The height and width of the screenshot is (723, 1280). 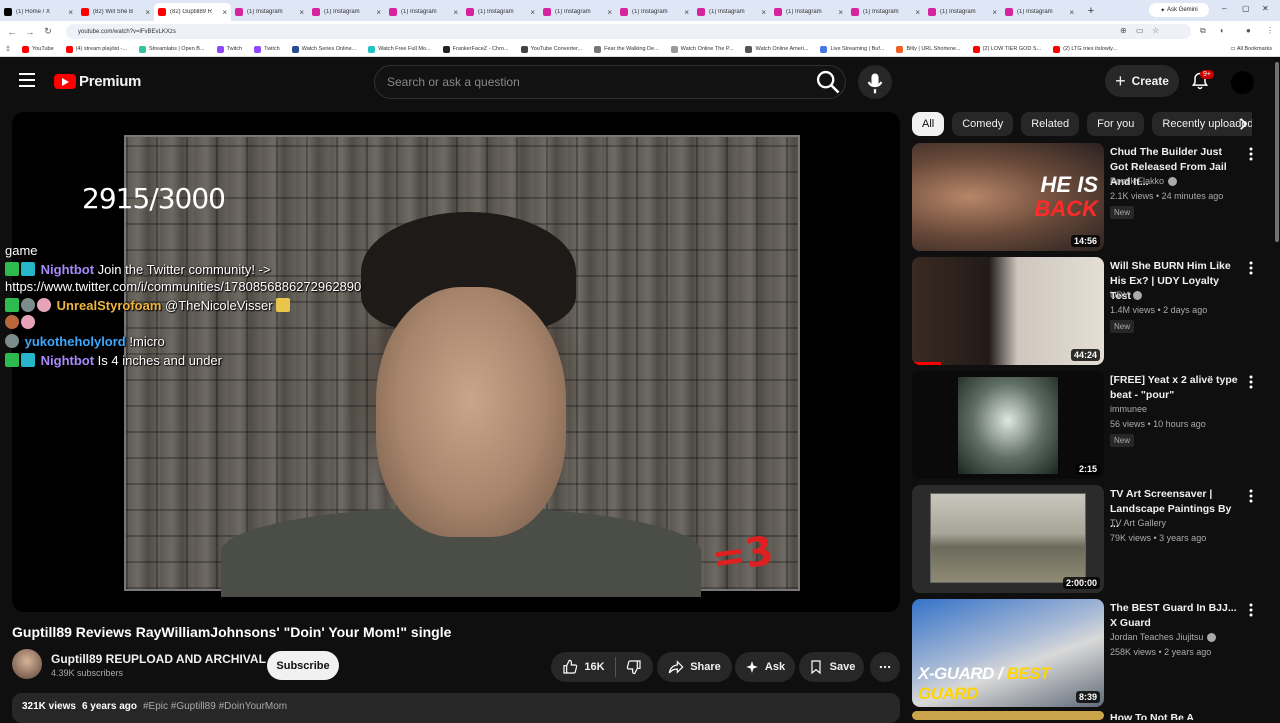 What do you see at coordinates (1008, 311) in the screenshot?
I see `video-thumbnail: 44:24` at bounding box center [1008, 311].